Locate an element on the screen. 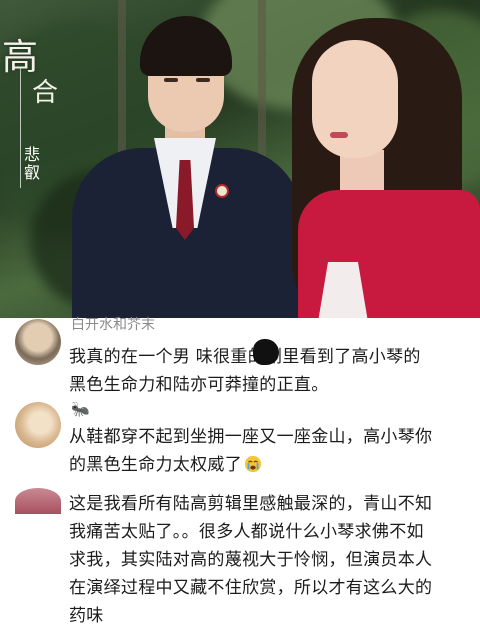 This screenshot has width=480, height=641. comment-username: 🐜 is located at coordinates (80, 409).